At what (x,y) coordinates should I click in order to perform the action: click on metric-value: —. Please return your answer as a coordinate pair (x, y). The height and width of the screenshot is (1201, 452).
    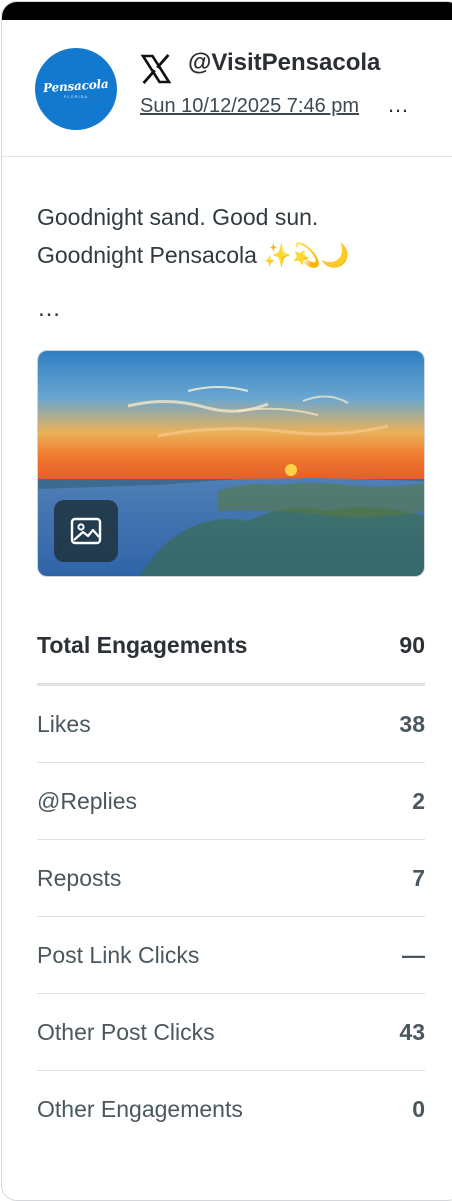
    Looking at the image, I should click on (413, 954).